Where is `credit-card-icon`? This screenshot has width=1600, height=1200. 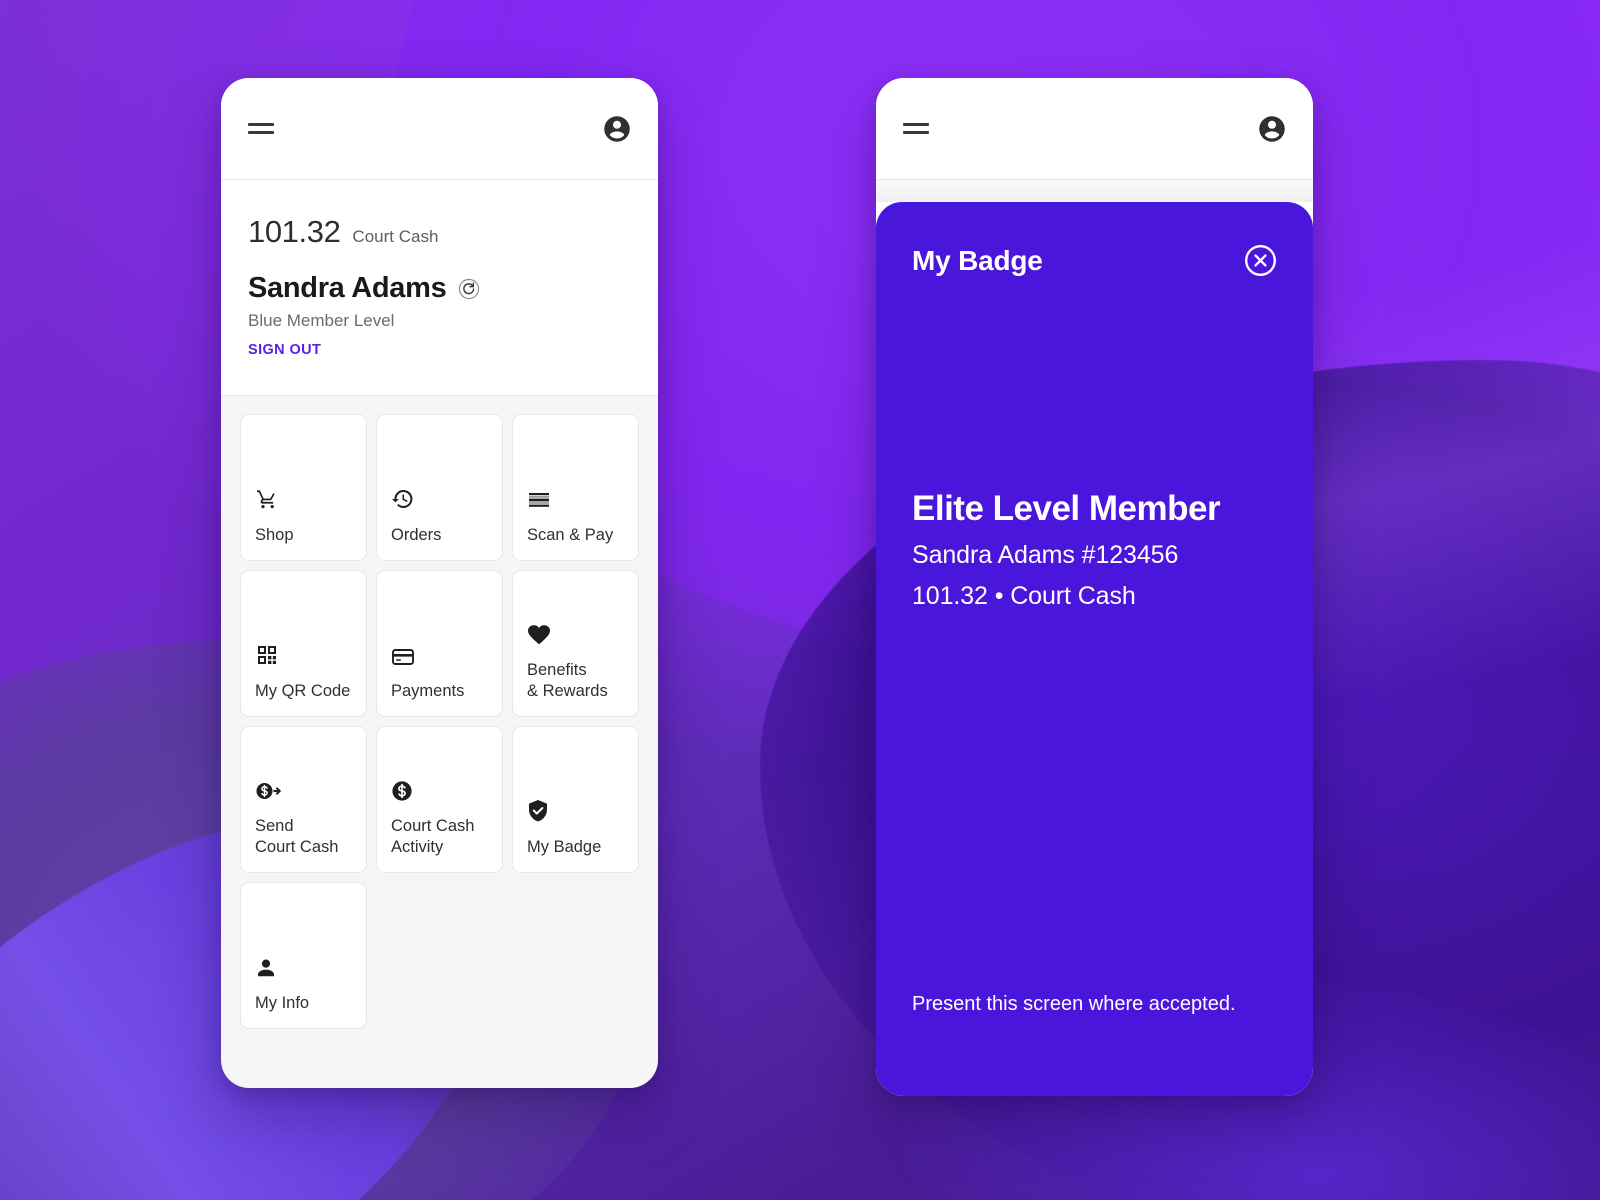 credit-card-icon is located at coordinates (439, 654).